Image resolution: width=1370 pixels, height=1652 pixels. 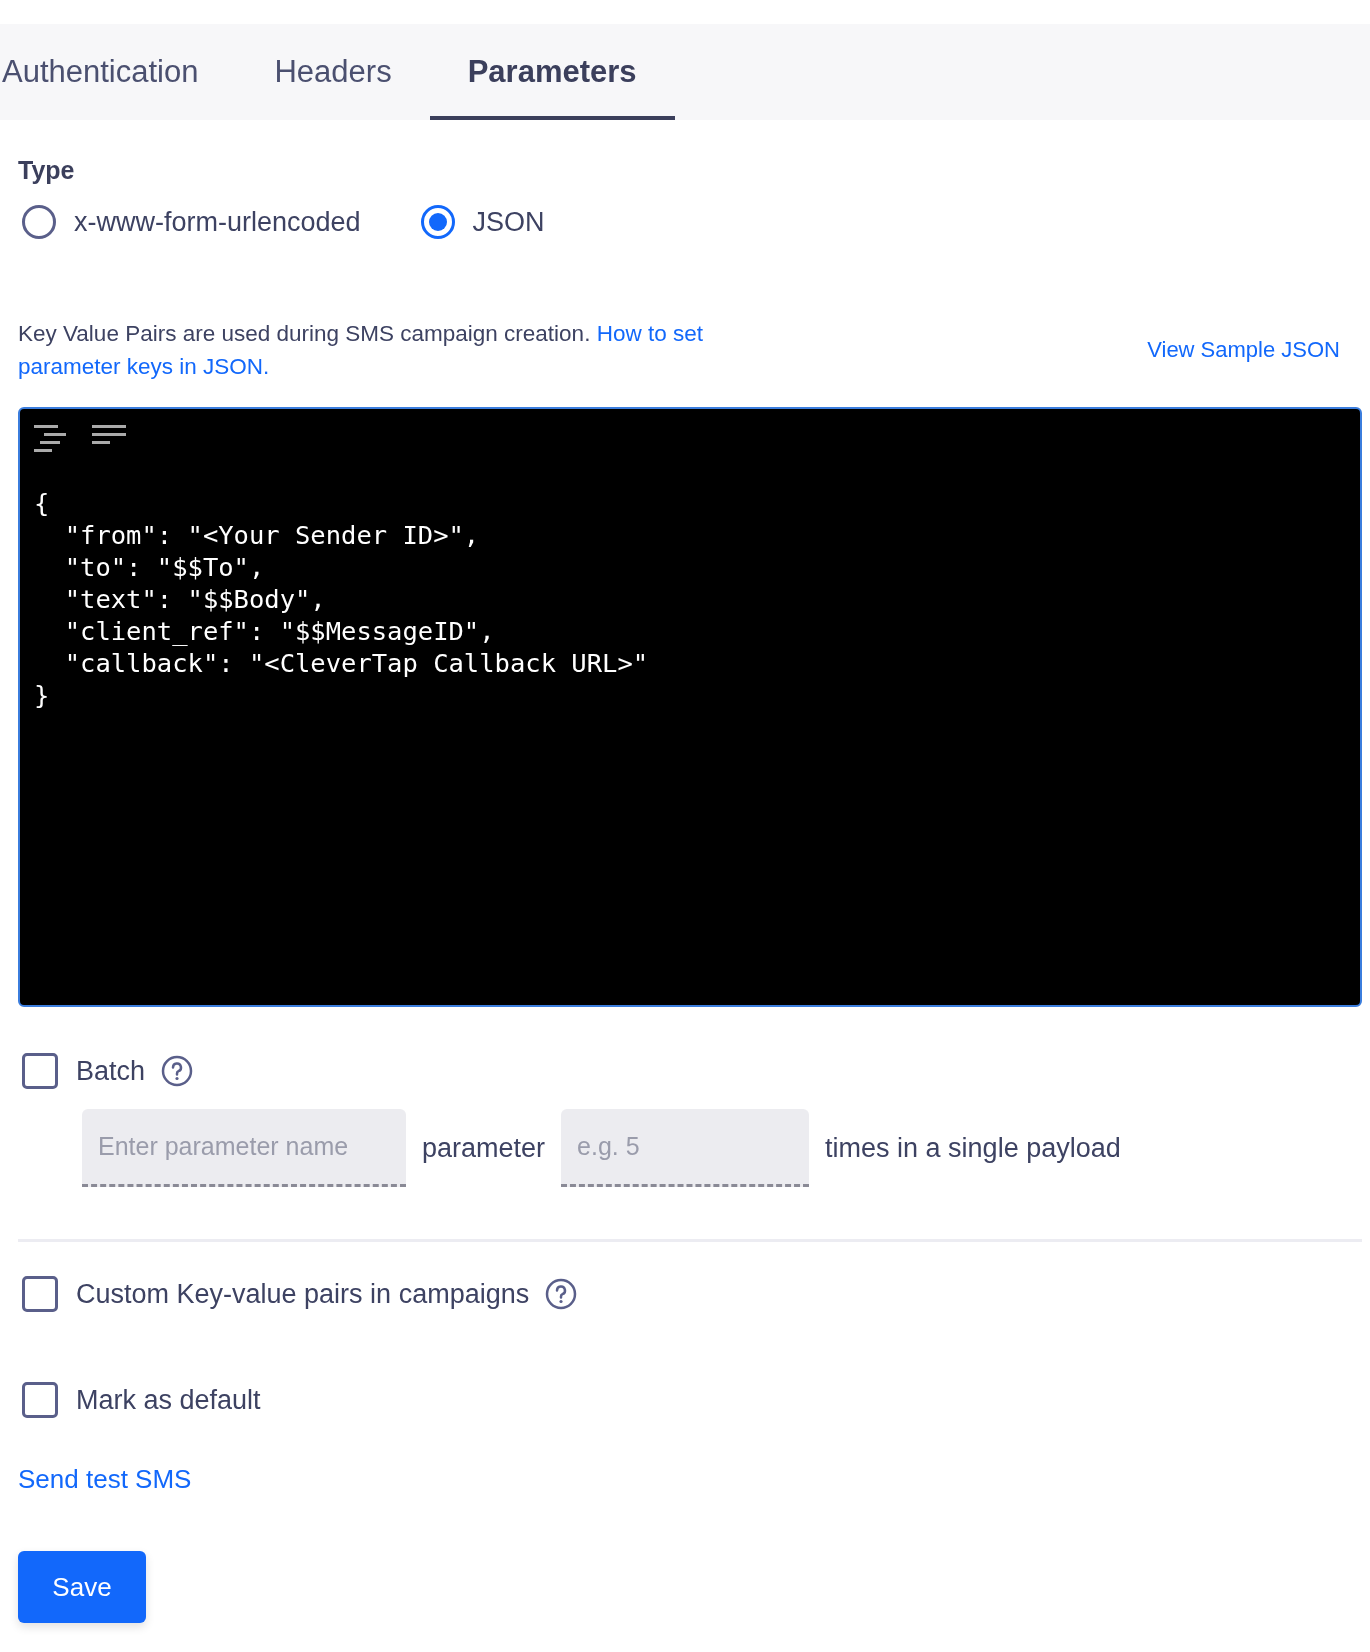 I want to click on payload-text: times in a single payload, so click(x=973, y=1148).